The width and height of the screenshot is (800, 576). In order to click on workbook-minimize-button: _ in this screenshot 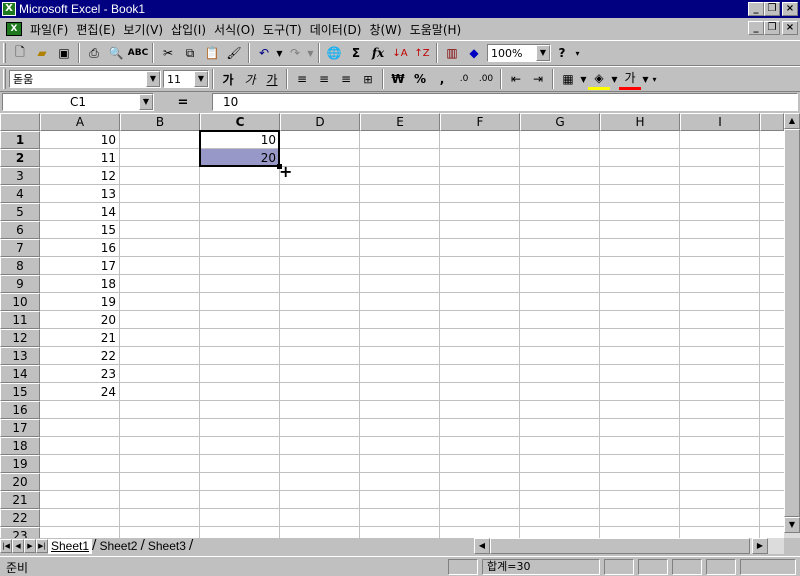, I will do `click(756, 28)`.